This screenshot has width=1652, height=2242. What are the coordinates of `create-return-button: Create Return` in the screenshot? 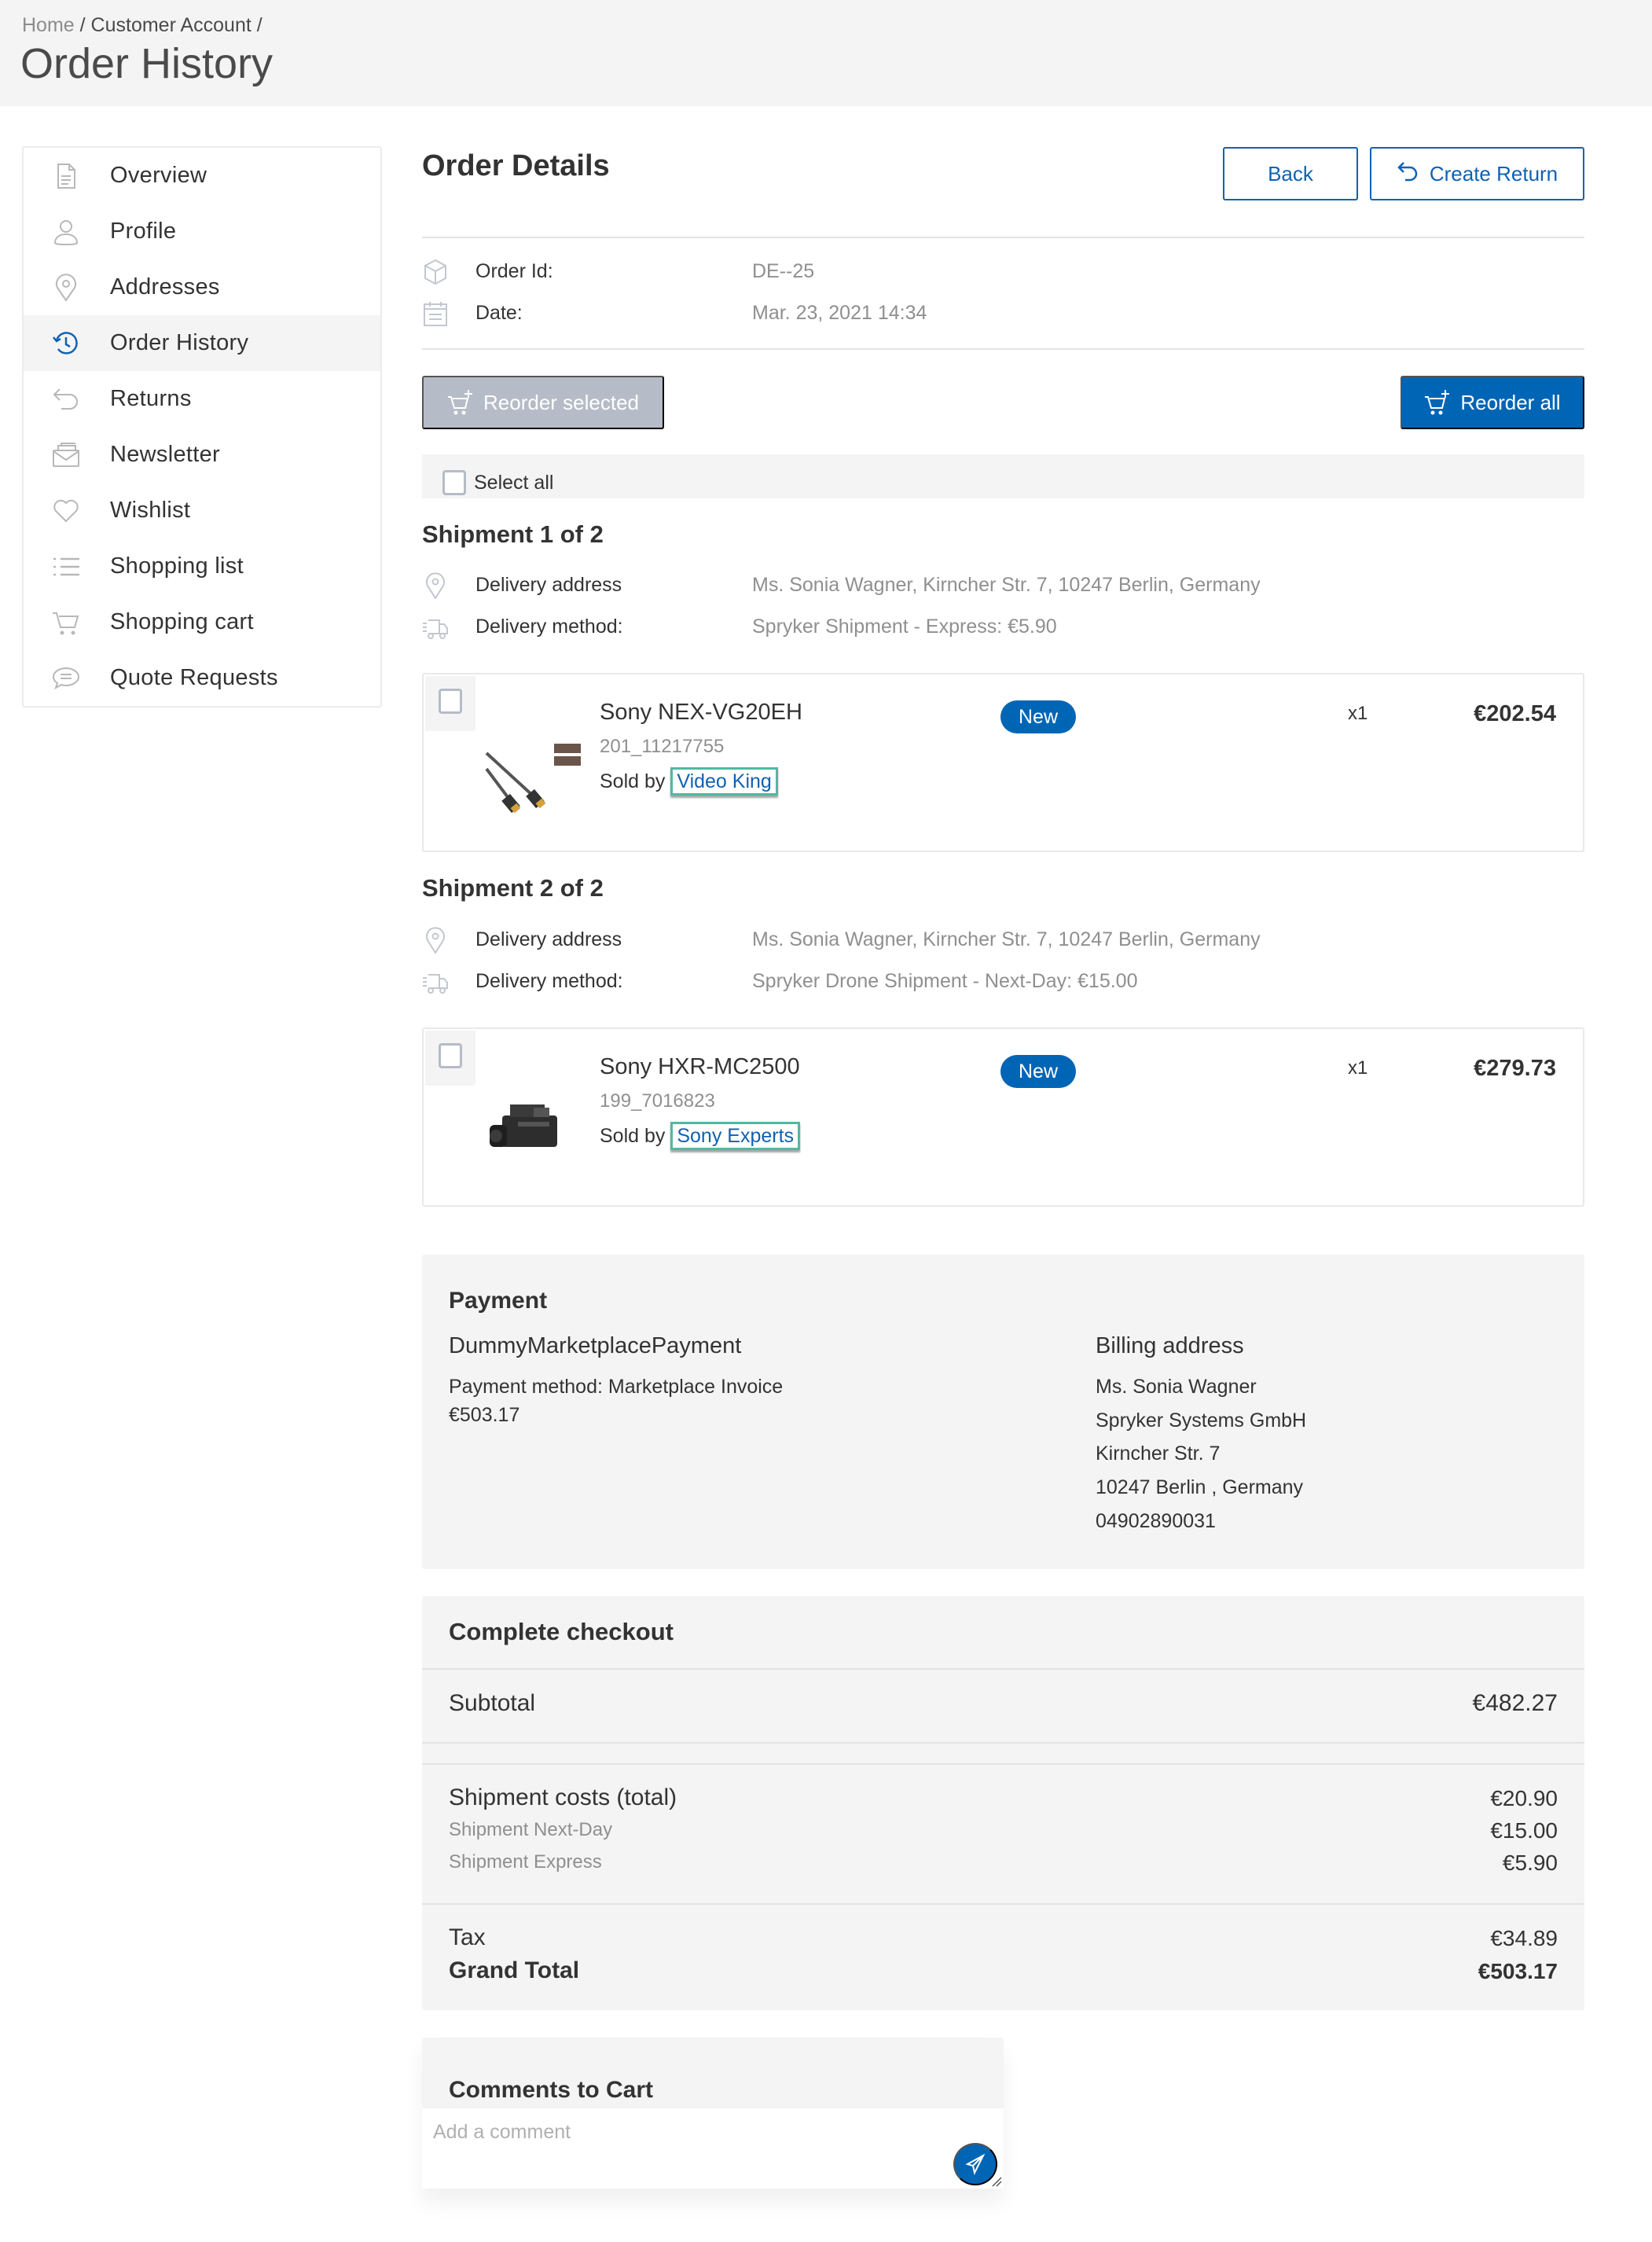 It's located at (1477, 173).